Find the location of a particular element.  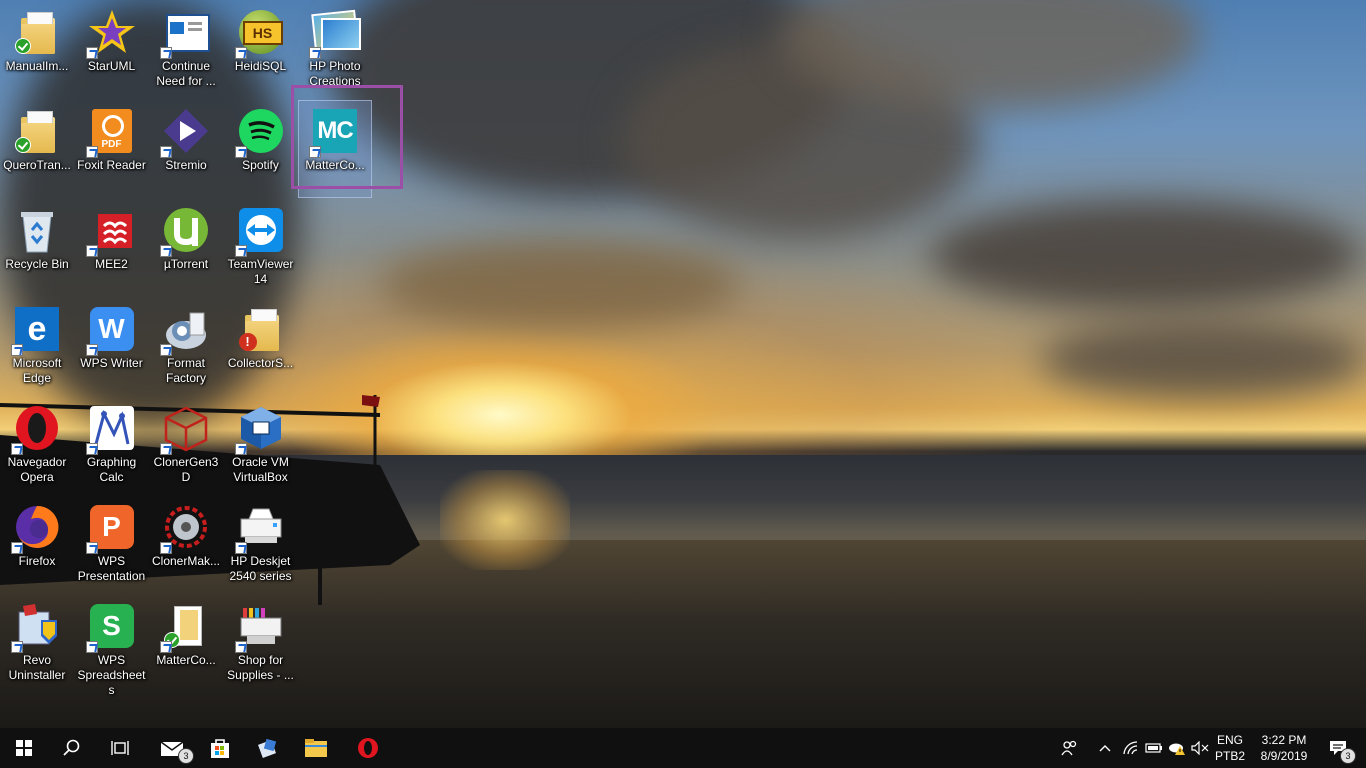

battery-icon is located at coordinates (1153, 748).